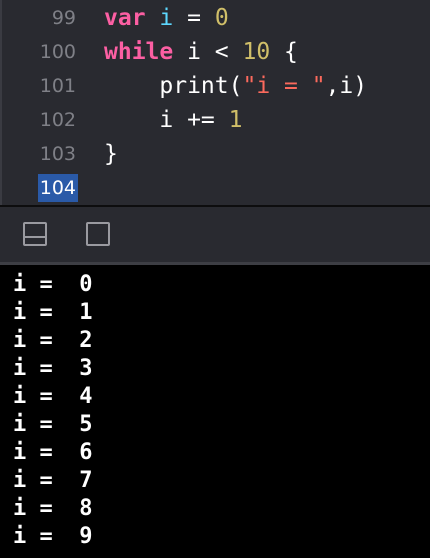  I want to click on code-token: "i = ", so click(284, 86).